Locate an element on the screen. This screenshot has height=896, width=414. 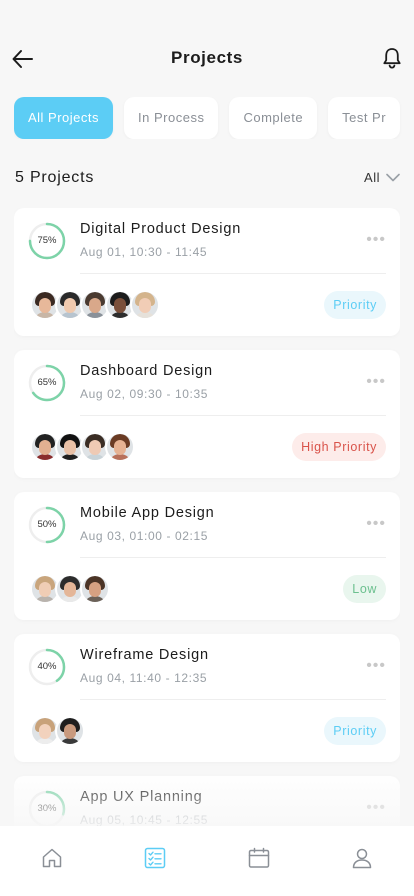
profile-icon is located at coordinates (362, 858).